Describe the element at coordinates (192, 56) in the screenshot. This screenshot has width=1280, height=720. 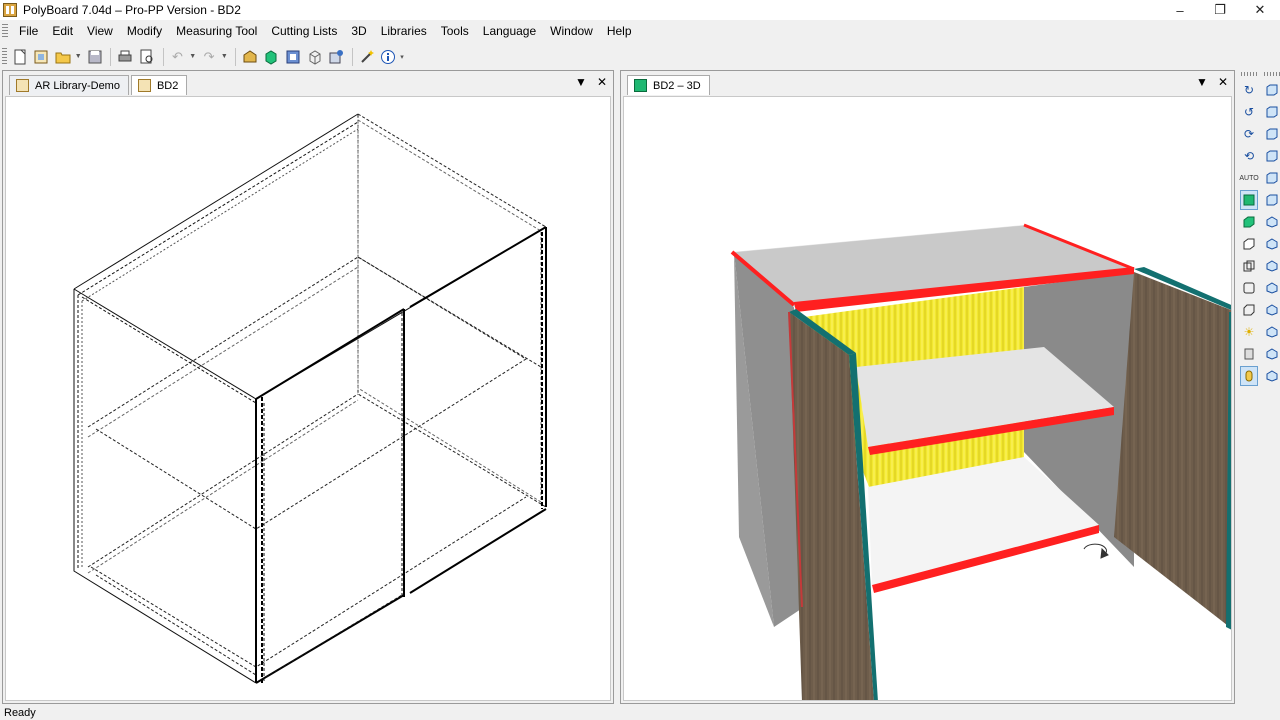
I see `undo-dropdown-icon: ▼` at that location.